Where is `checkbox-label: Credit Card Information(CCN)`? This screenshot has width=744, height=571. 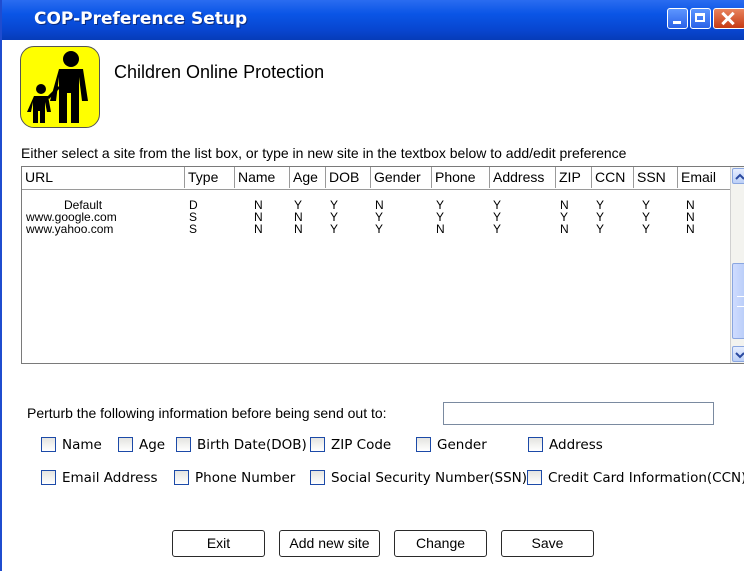 checkbox-label: Credit Card Information(CCN) is located at coordinates (646, 478).